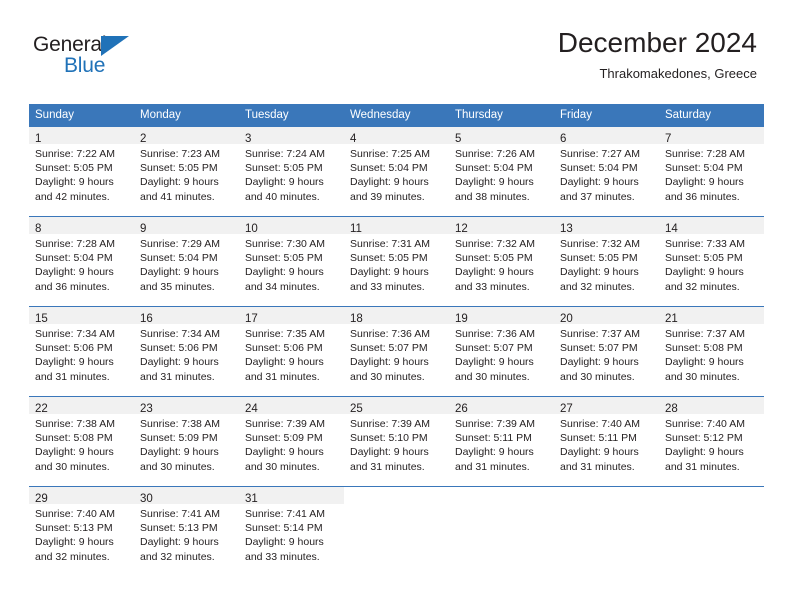  Describe the element at coordinates (179, 528) in the screenshot. I see `sunset-line: Sunset: 5:13 PM` at that location.